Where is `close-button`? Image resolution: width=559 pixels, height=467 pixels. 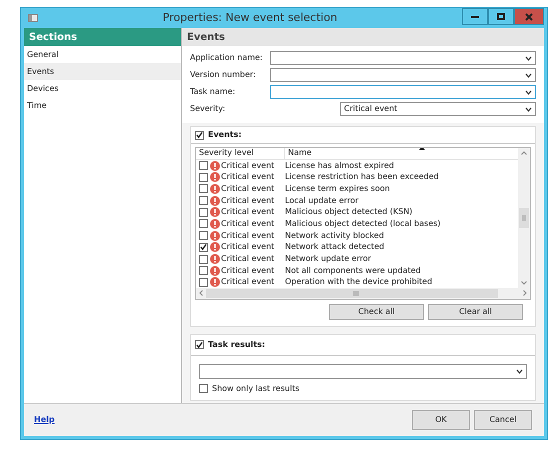 close-button is located at coordinates (529, 16).